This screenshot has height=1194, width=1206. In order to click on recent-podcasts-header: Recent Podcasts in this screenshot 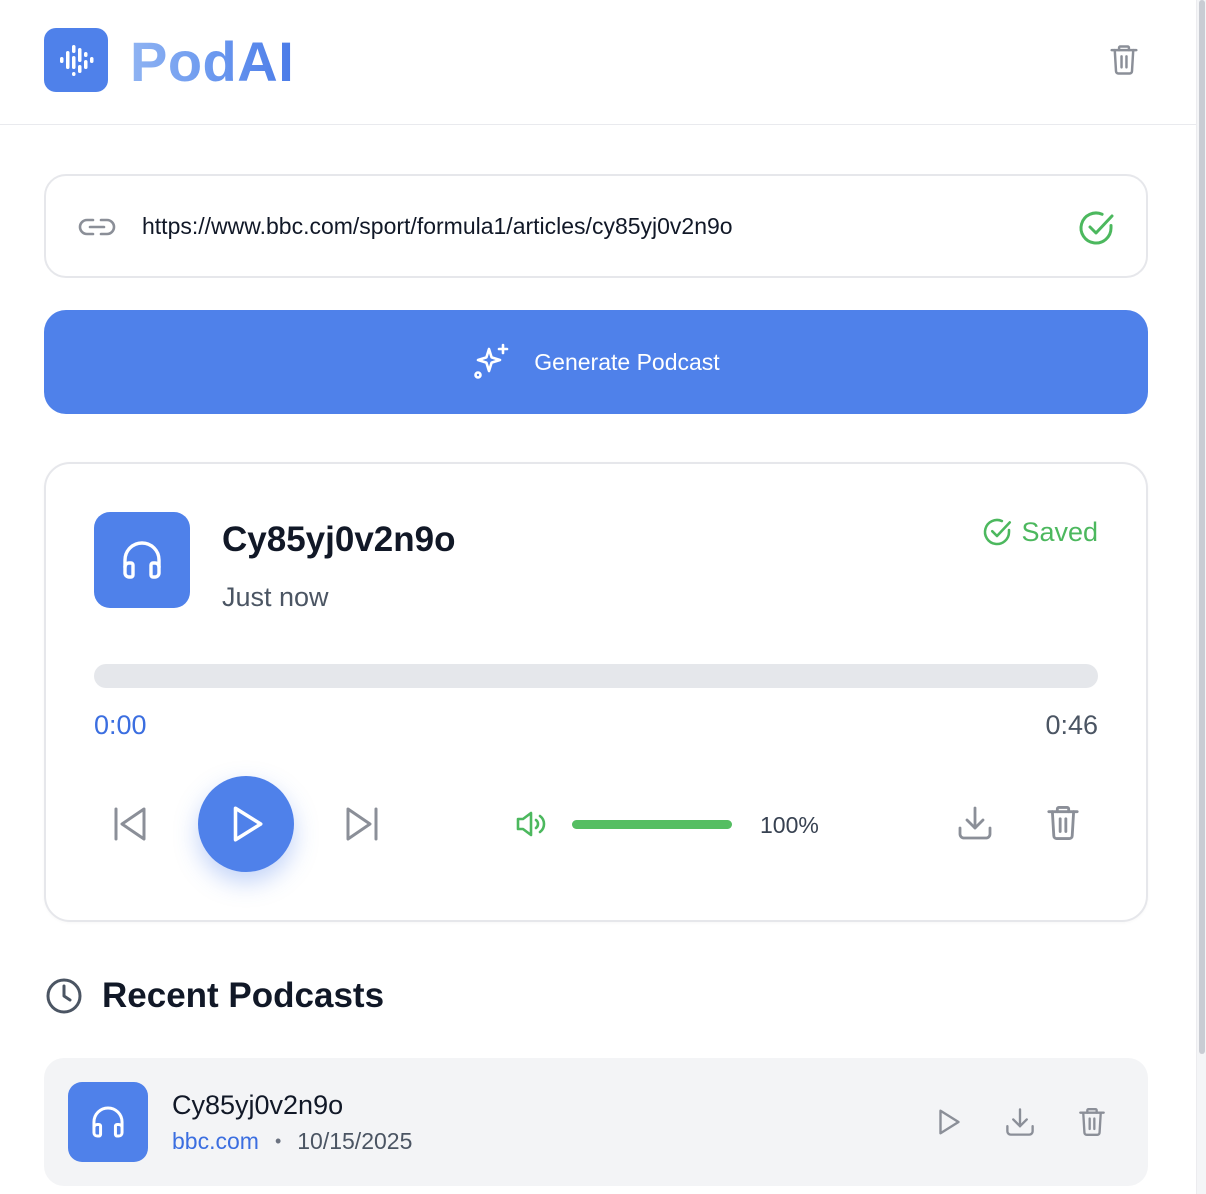, I will do `click(214, 996)`.